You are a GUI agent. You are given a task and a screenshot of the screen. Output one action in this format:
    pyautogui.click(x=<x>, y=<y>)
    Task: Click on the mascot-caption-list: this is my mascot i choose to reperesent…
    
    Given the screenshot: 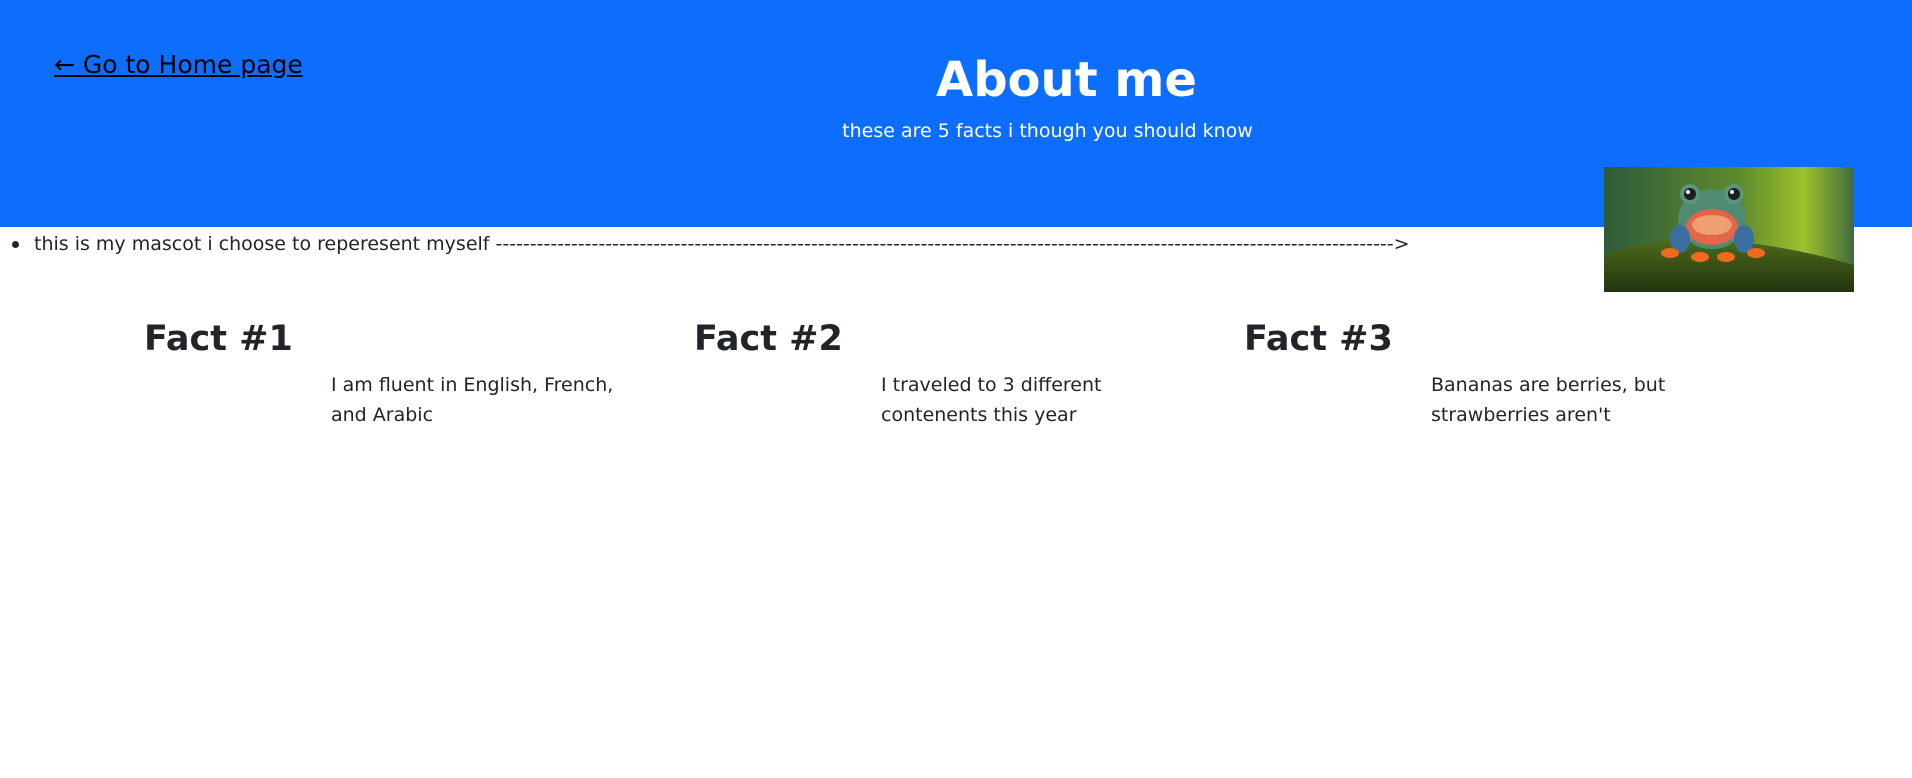 What is the action you would take?
    pyautogui.click(x=710, y=244)
    